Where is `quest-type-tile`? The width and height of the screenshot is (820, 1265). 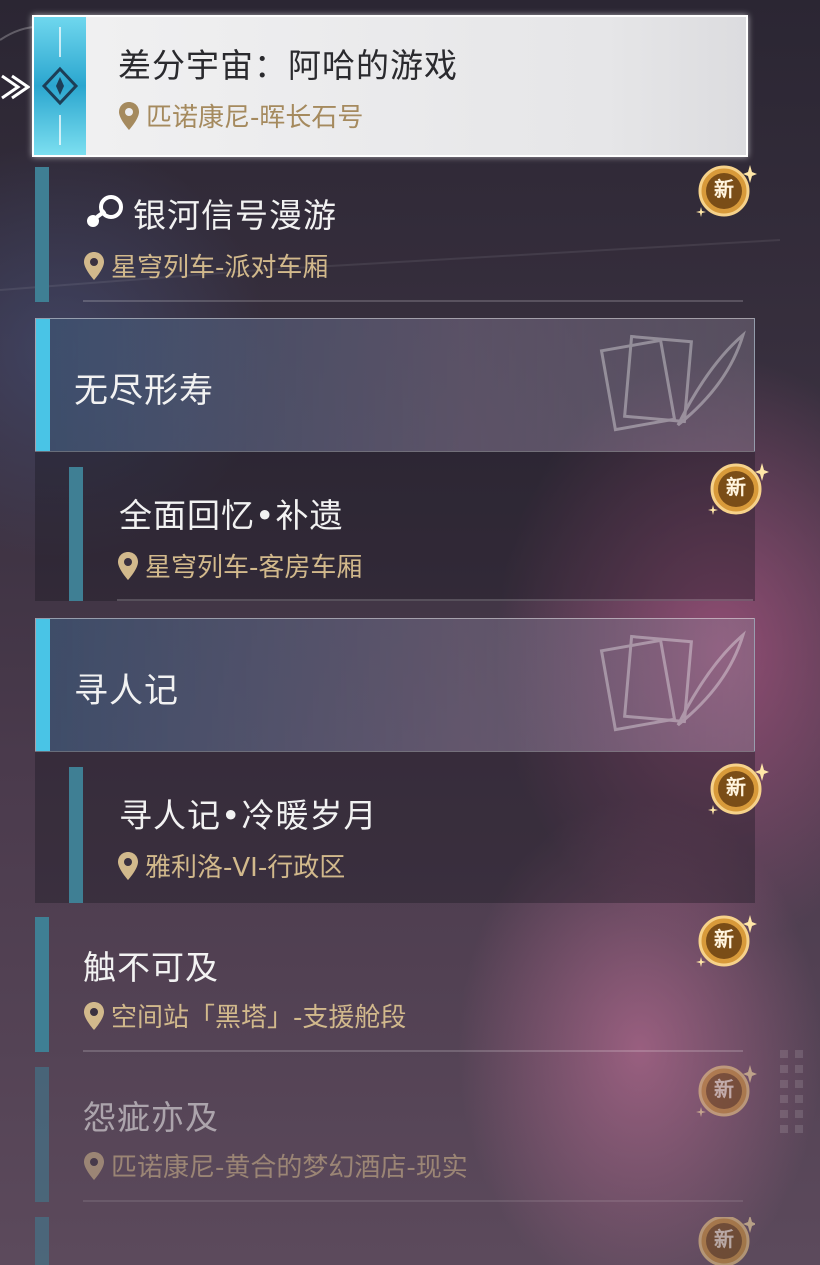 quest-type-tile is located at coordinates (60, 86).